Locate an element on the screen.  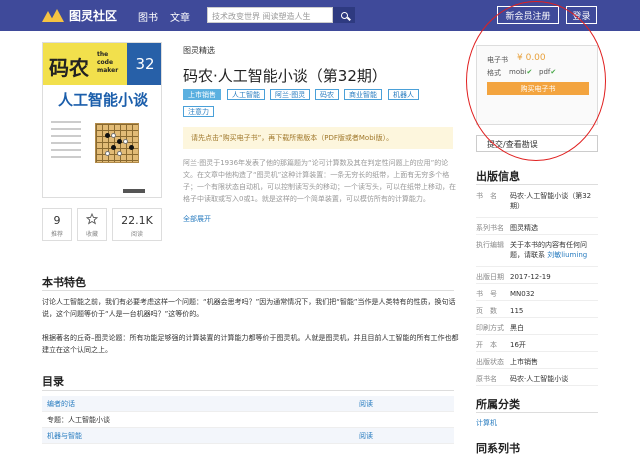
ebook-label: 电子书 is located at coordinates (497, 60).